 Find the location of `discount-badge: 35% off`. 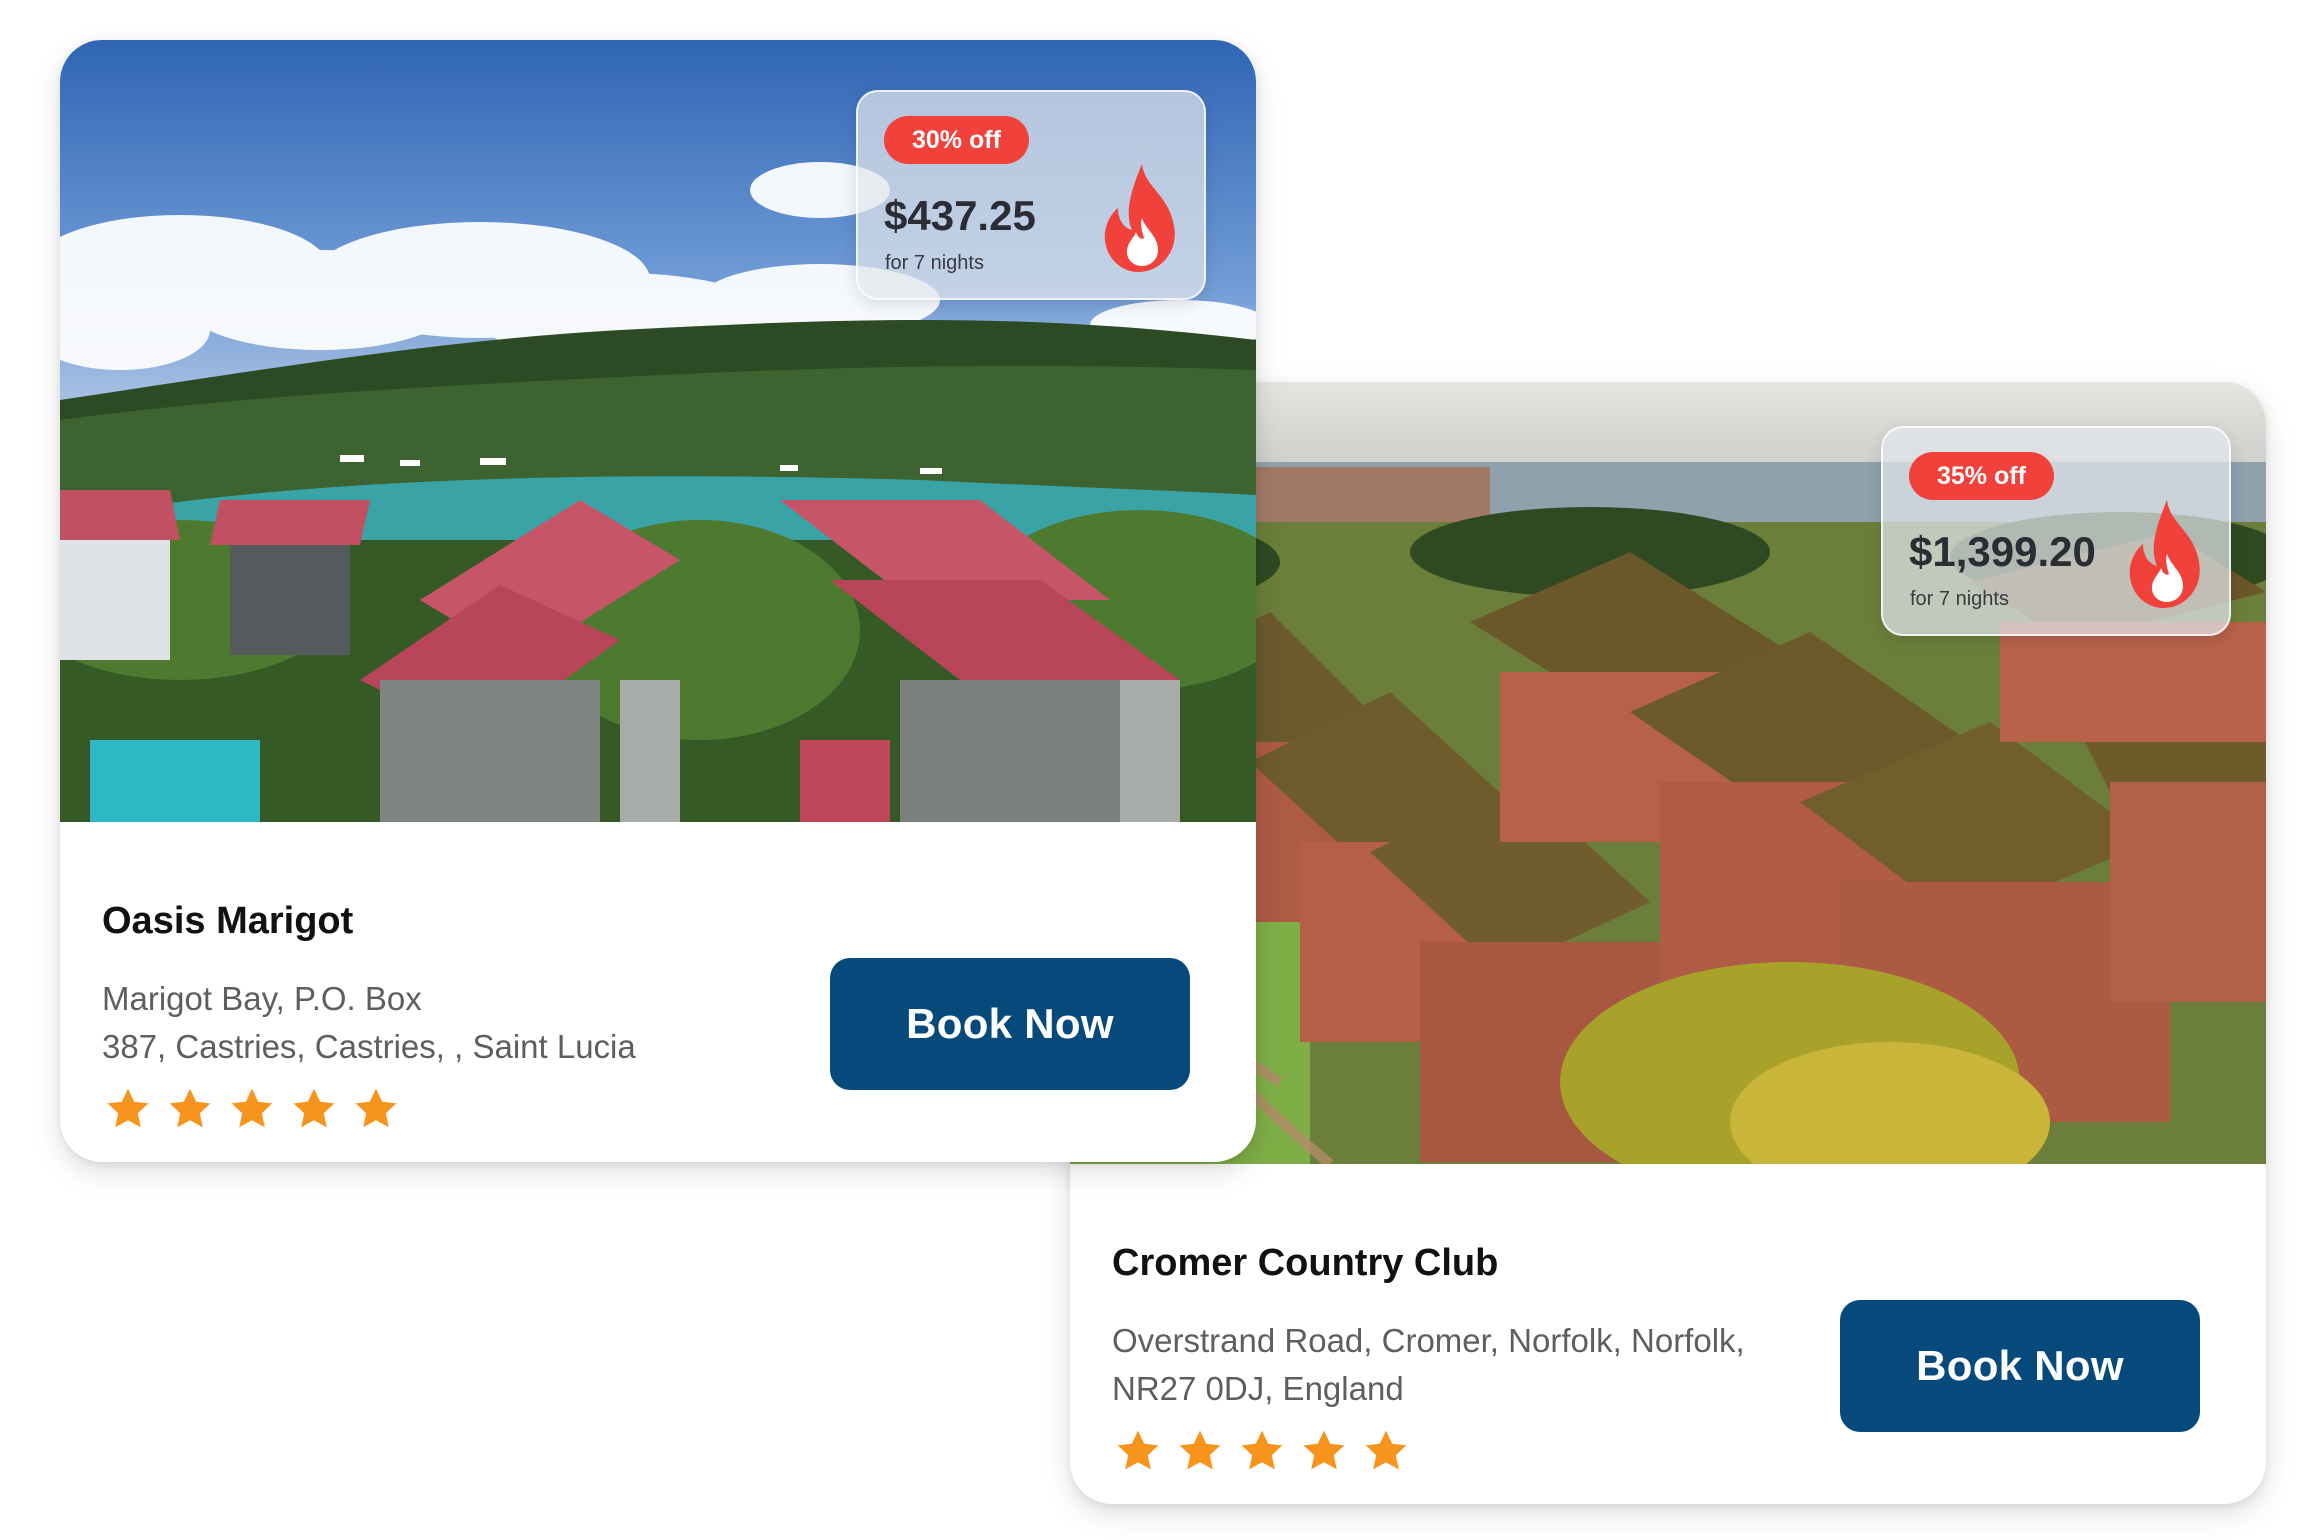

discount-badge: 35% off is located at coordinates (1981, 476).